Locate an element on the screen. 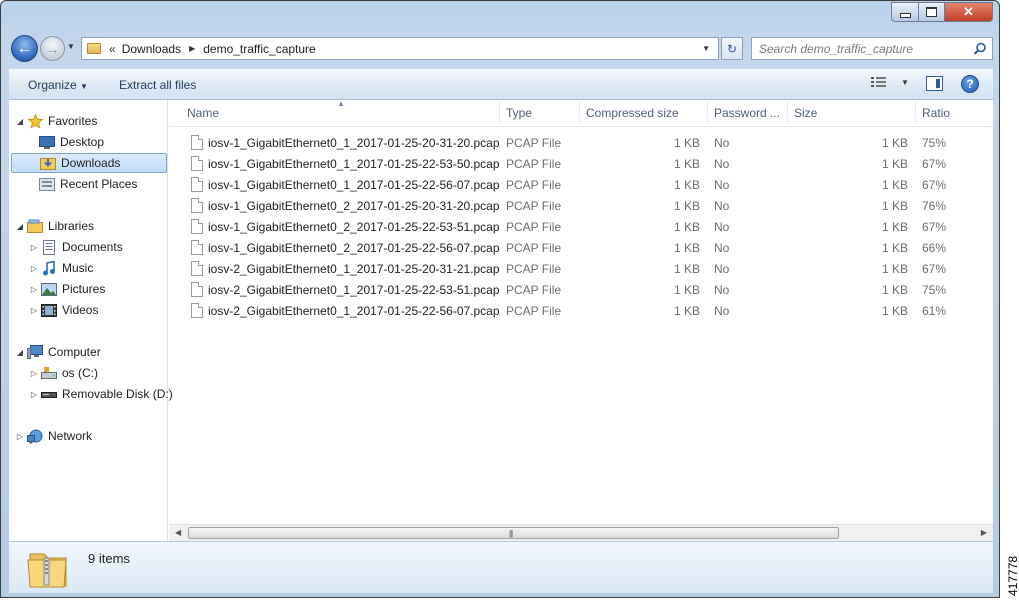  forward-button: → is located at coordinates (52, 48).